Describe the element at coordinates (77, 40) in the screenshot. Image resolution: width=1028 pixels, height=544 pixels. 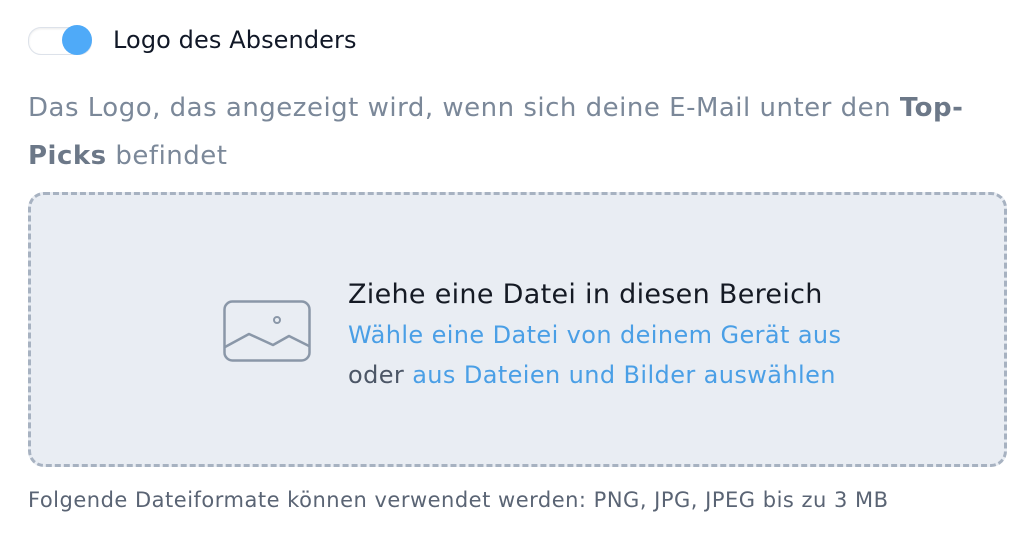
I see `toggle-knob` at that location.